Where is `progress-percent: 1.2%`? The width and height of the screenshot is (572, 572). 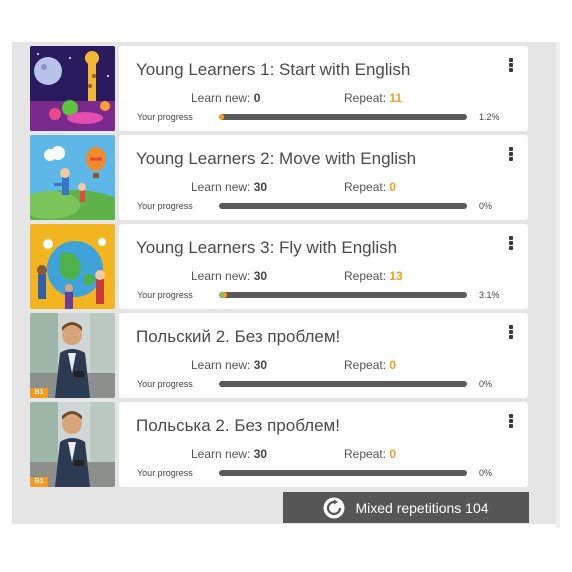 progress-percent: 1.2% is located at coordinates (489, 117).